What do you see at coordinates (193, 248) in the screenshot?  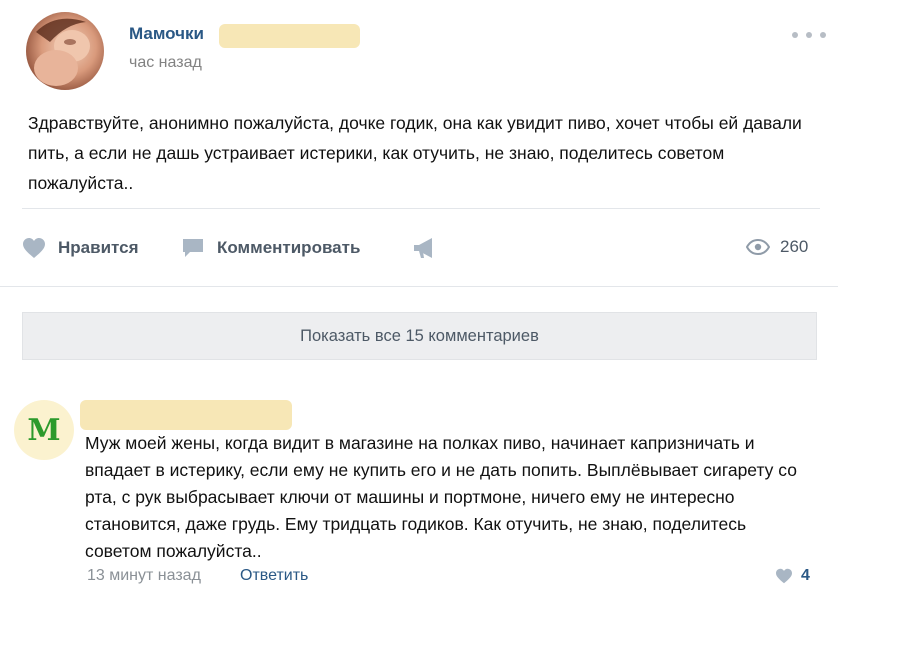 I see `comment-bubble-icon` at bounding box center [193, 248].